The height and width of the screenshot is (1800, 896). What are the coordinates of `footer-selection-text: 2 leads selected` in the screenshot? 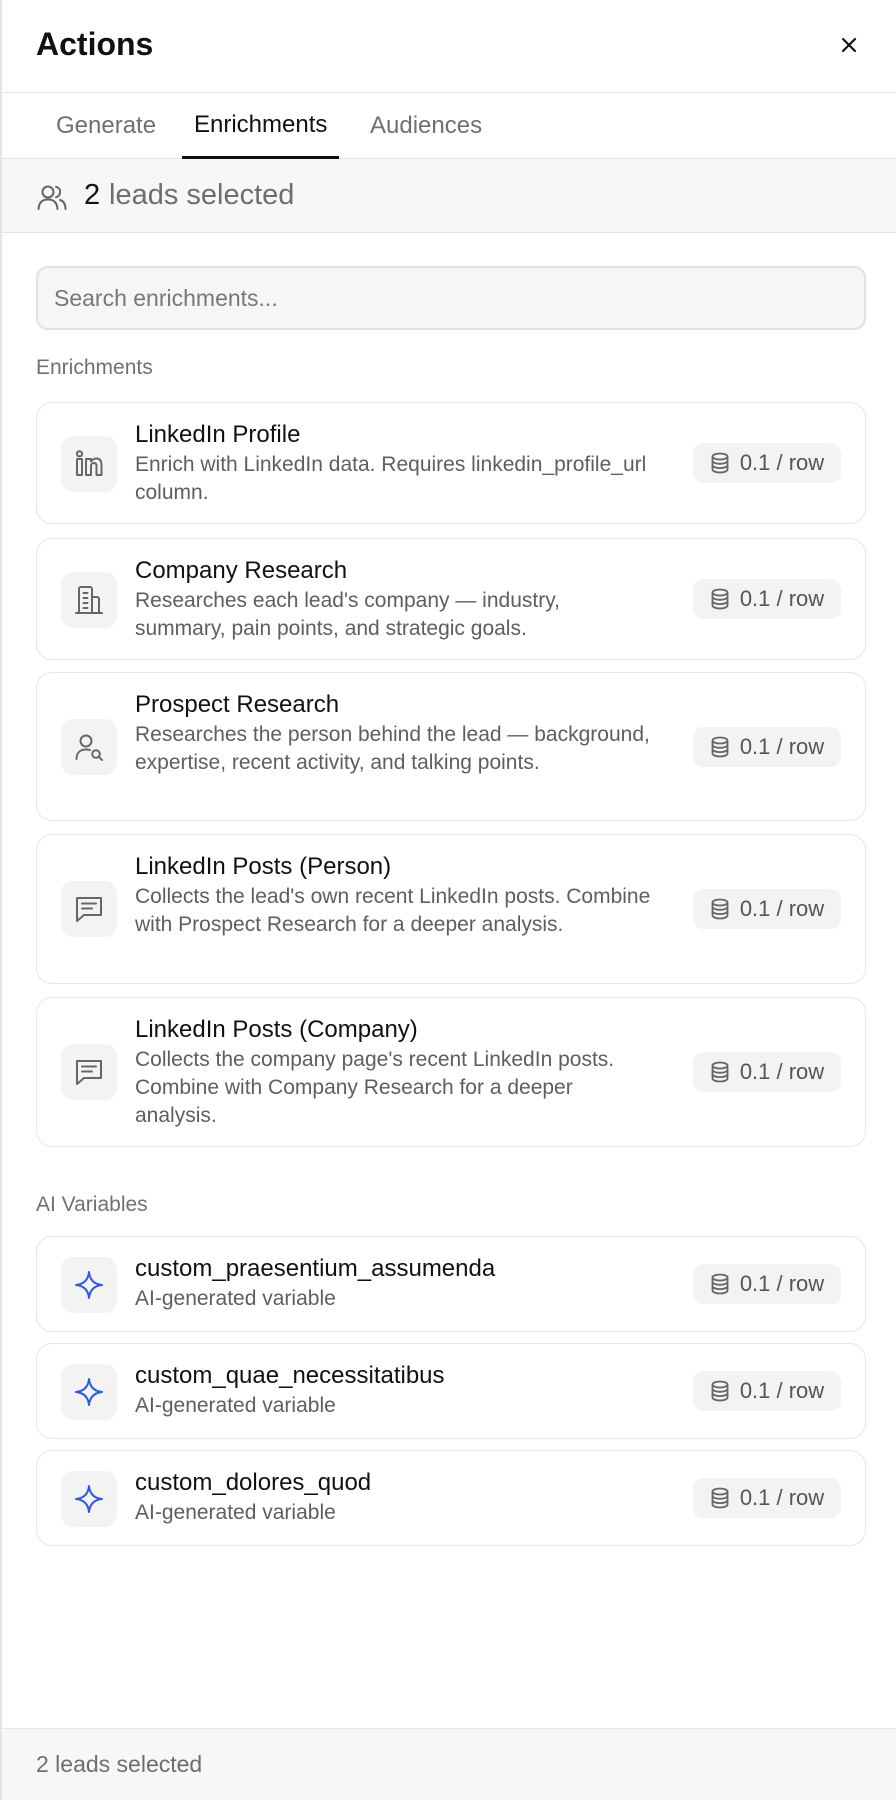 It's located at (119, 1764).